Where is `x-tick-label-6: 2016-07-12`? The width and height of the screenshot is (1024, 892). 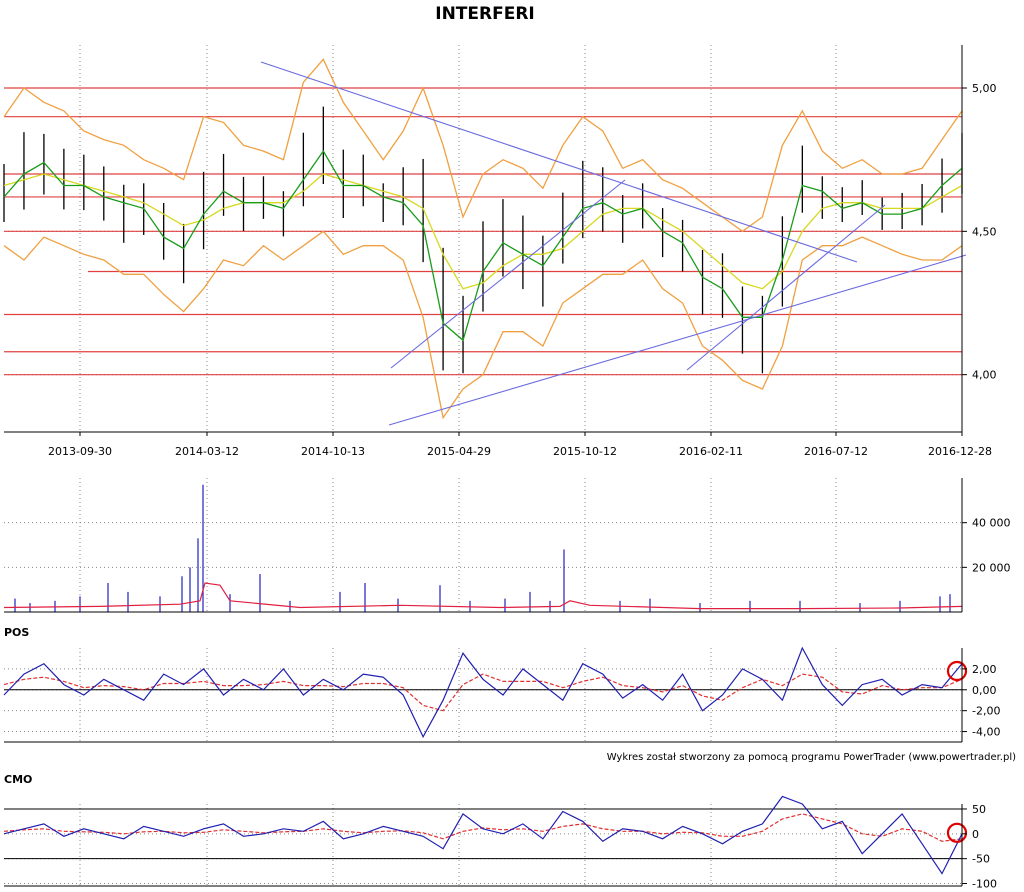 x-tick-label-6: 2016-07-12 is located at coordinates (836, 451).